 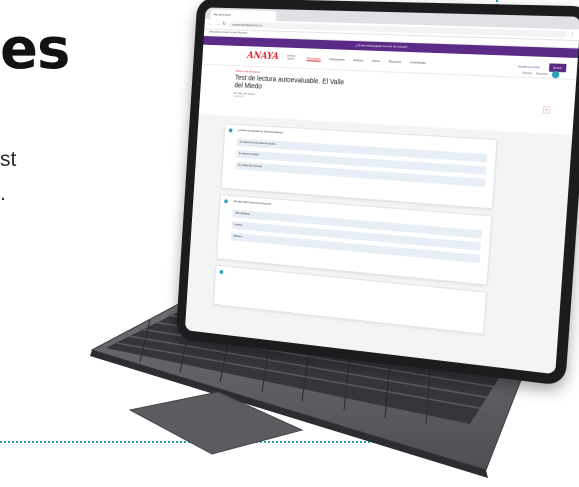 What do you see at coordinates (472, 64) in the screenshot?
I see `nav-spacer` at bounding box center [472, 64].